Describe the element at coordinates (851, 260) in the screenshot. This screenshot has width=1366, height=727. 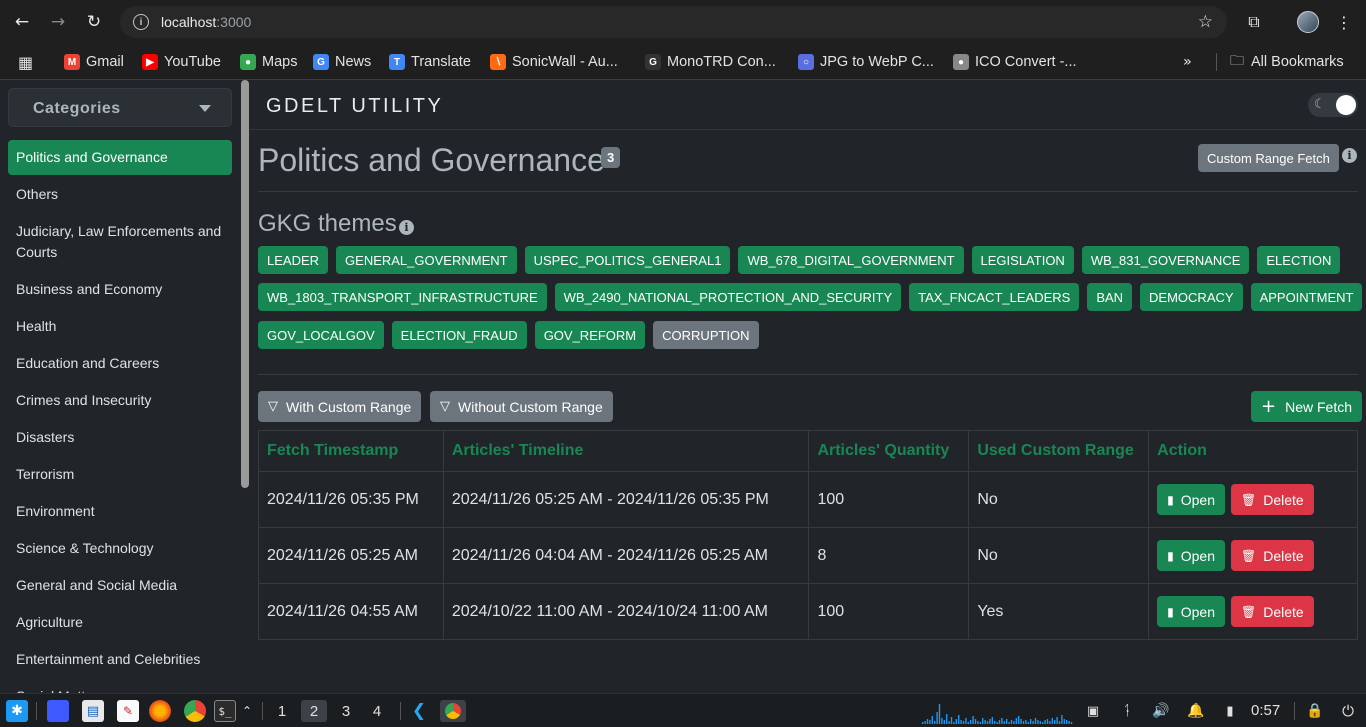
I see `theme-badge: WB_678_DIGITAL_GOVERNMENT` at that location.